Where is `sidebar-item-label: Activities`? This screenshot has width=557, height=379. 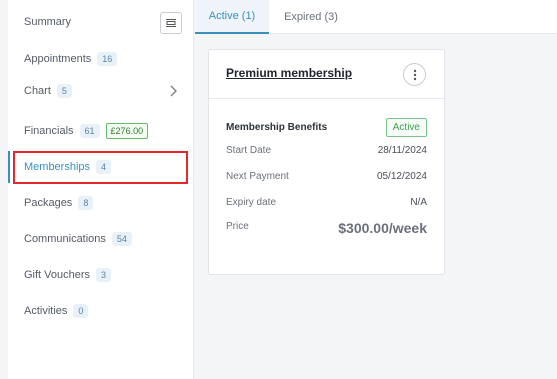
sidebar-item-label: Activities is located at coordinates (46, 311).